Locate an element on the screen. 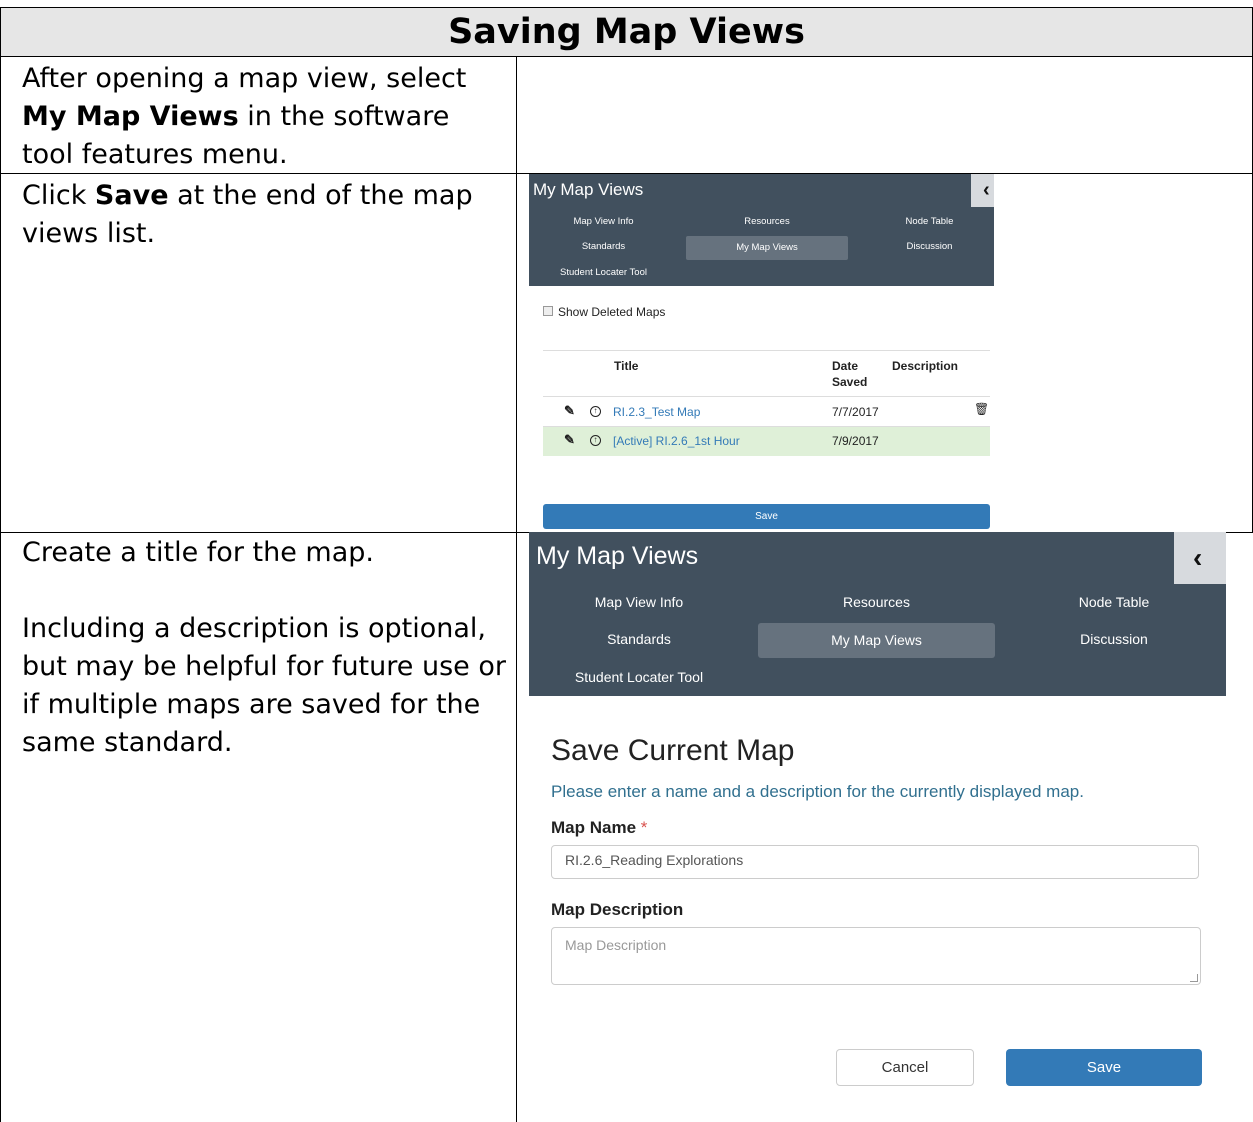 This screenshot has width=1253, height=1122. resize-handle-icon is located at coordinates (1194, 978).